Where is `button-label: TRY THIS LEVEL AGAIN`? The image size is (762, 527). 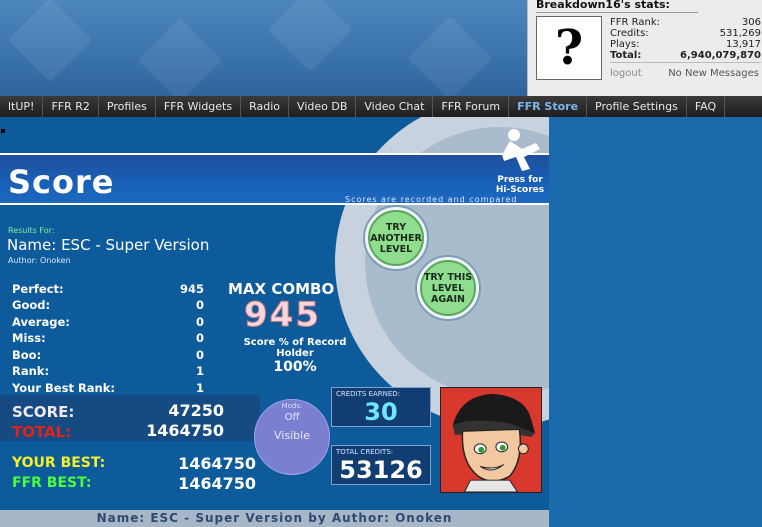 button-label: TRY THIS LEVEL AGAIN is located at coordinates (448, 288).